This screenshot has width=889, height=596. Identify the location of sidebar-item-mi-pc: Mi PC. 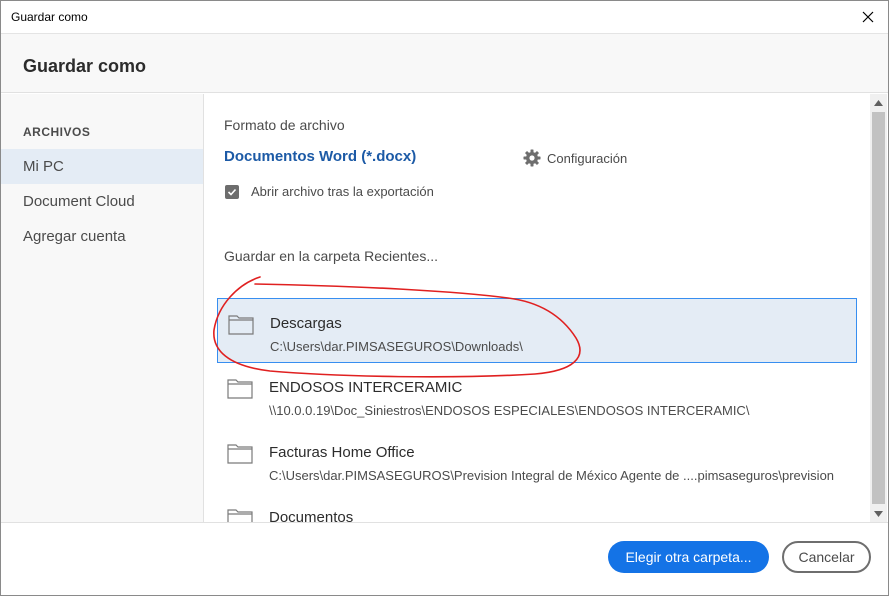
(102, 166).